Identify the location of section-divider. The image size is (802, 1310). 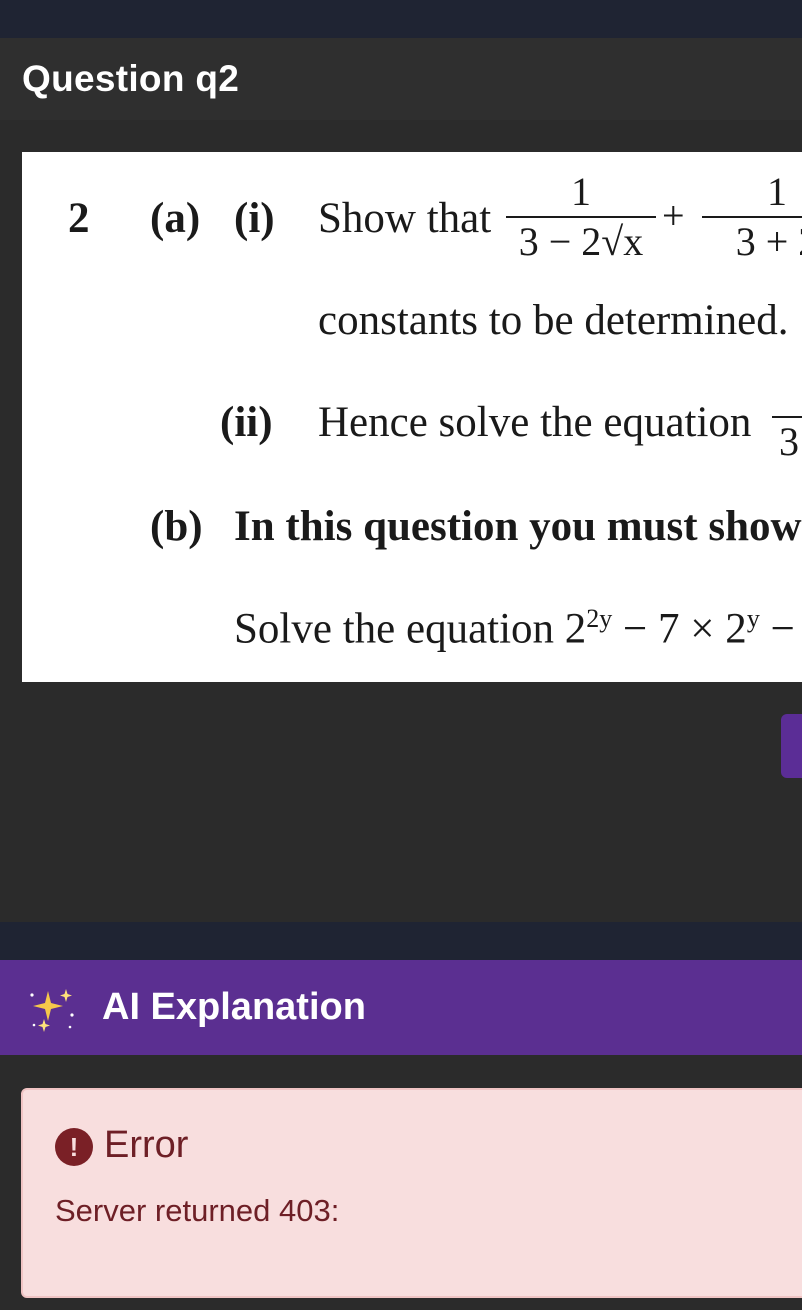
(401, 941).